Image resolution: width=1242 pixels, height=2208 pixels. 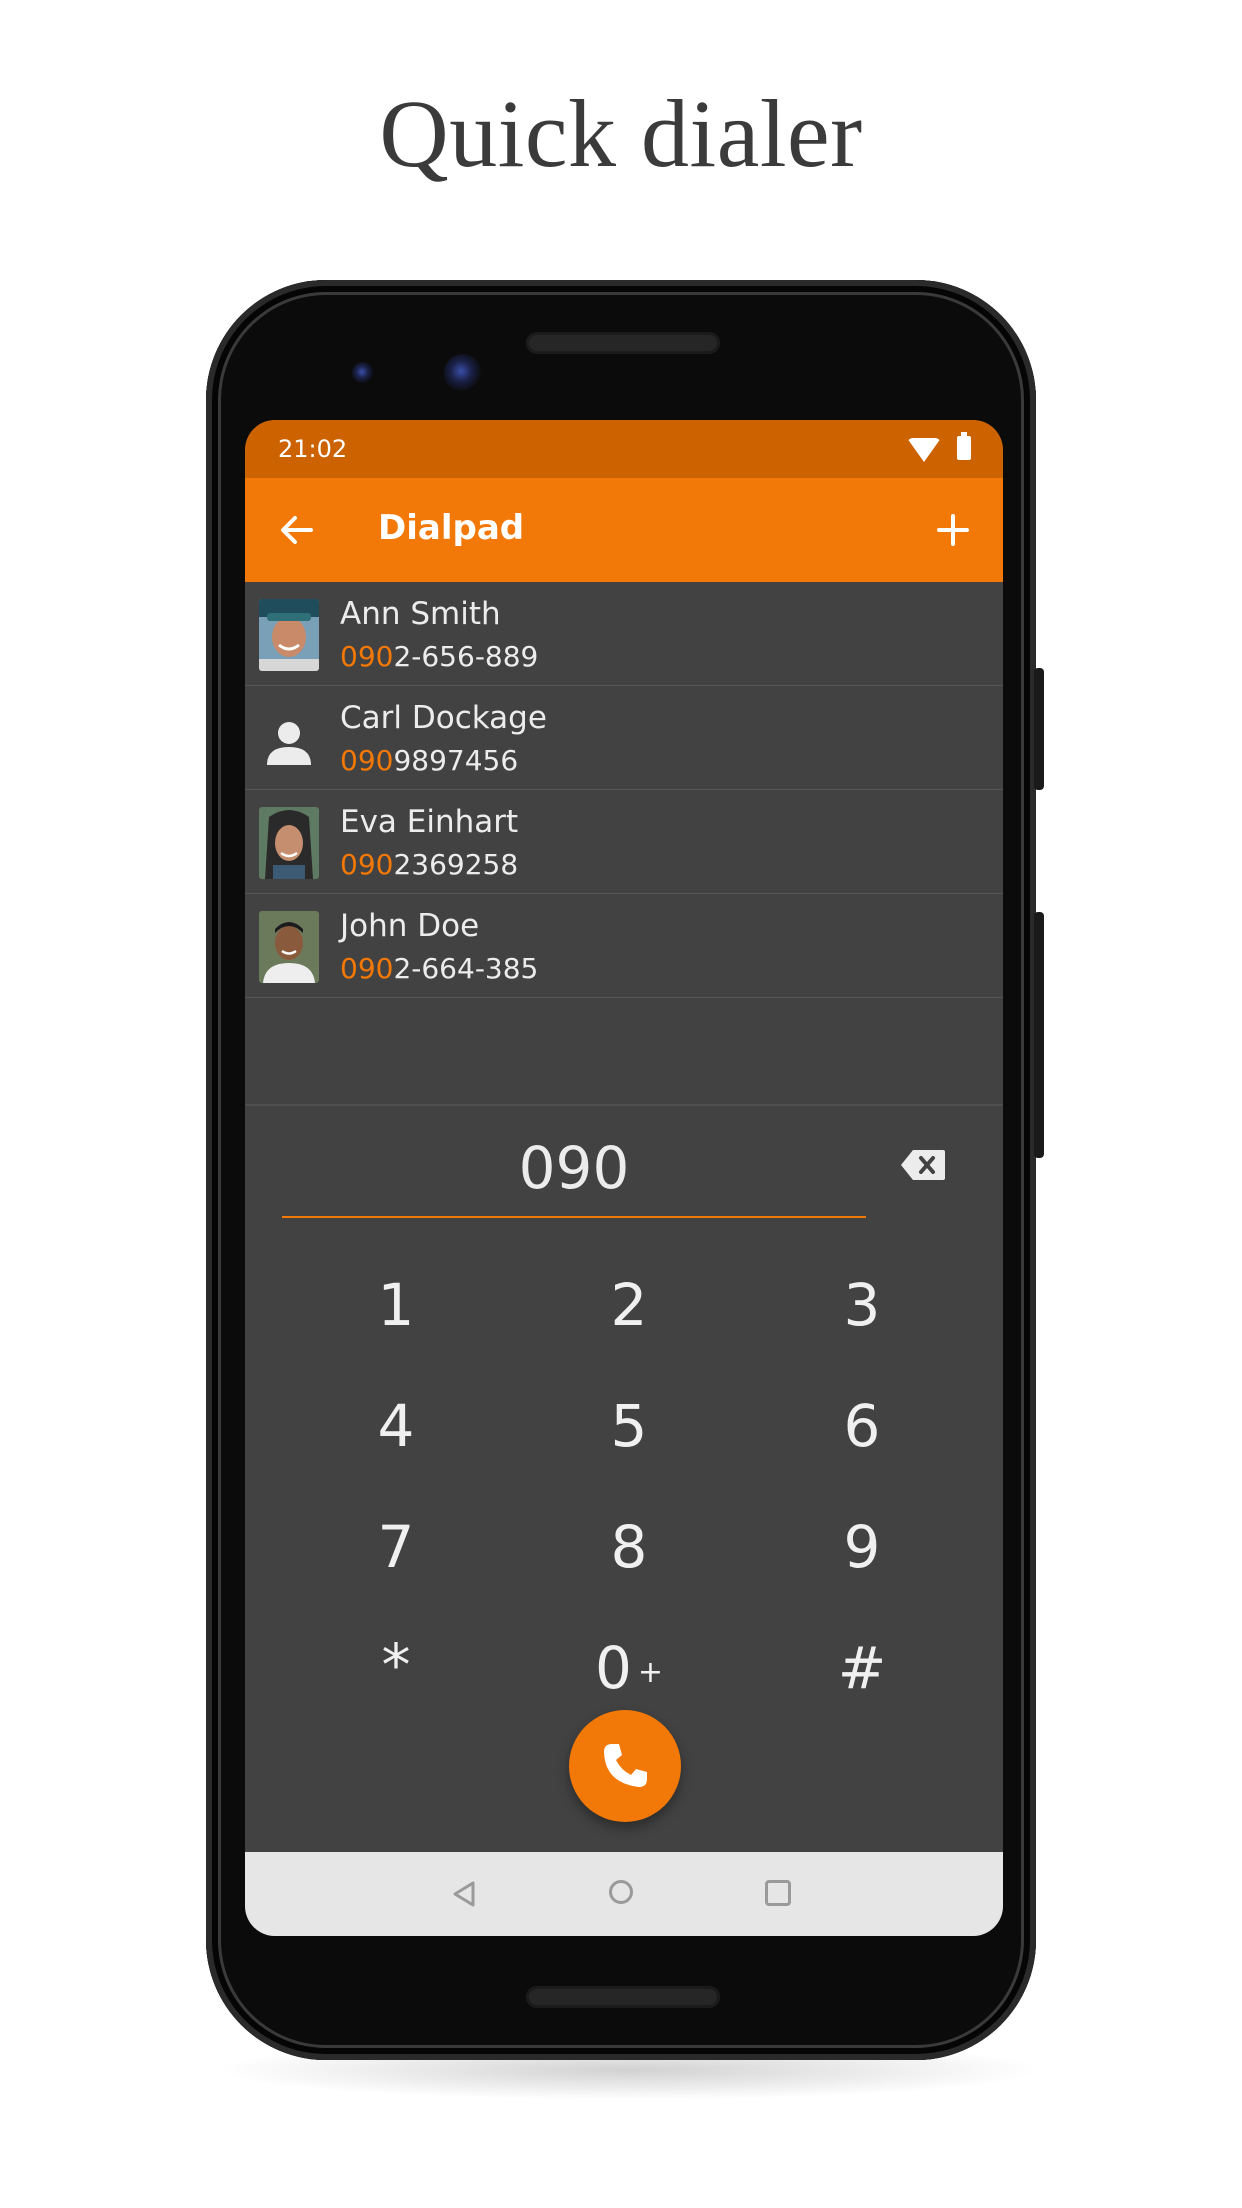 I want to click on contact-name: Carl Dockage, so click(x=443, y=718).